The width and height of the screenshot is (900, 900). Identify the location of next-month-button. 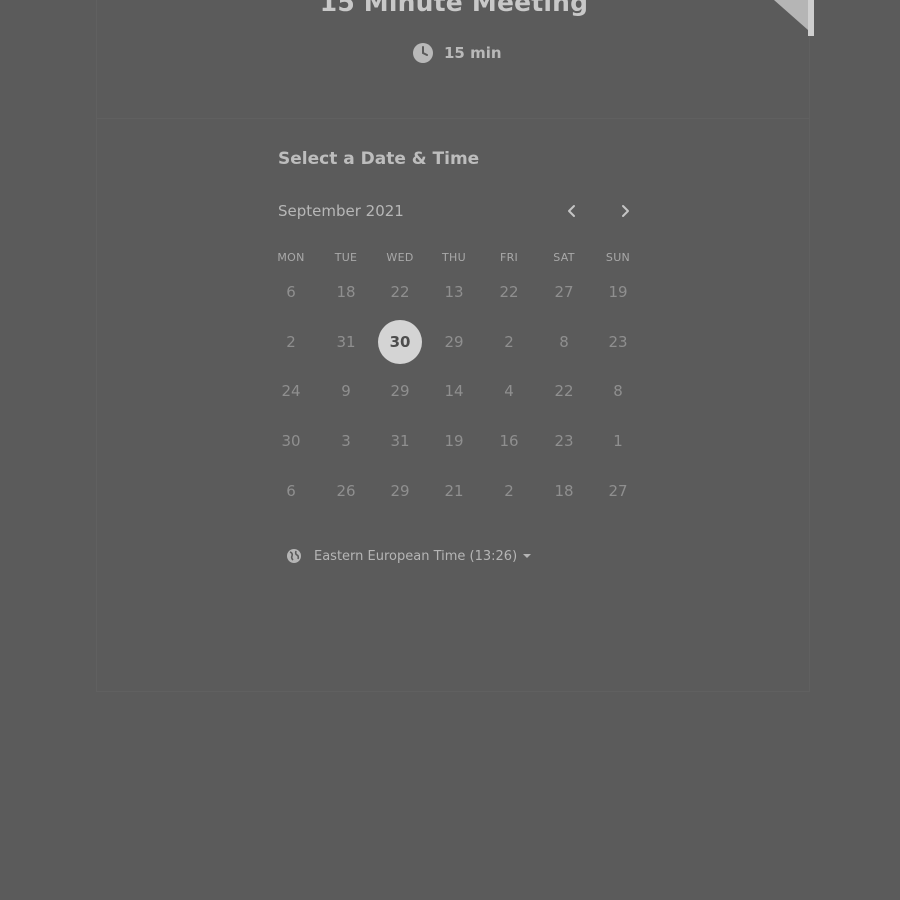
(625, 211).